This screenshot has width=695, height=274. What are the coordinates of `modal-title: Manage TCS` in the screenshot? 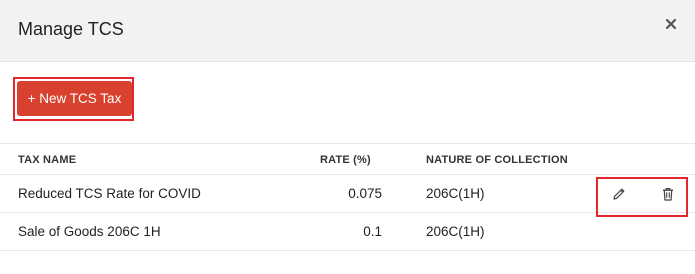 It's located at (71, 29).